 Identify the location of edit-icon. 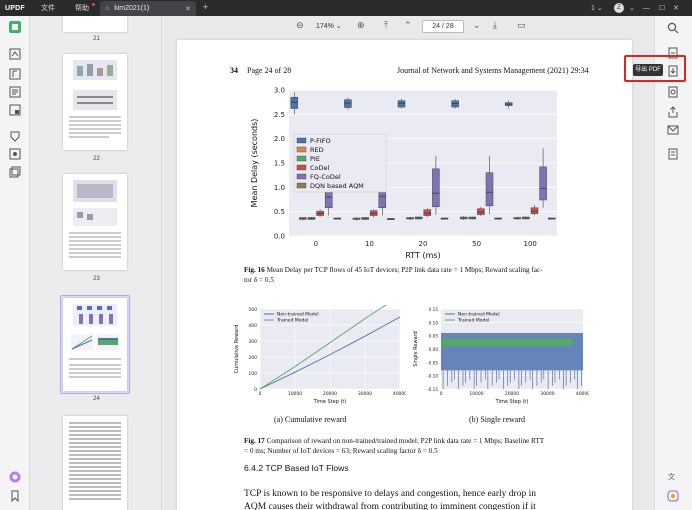
(15, 74).